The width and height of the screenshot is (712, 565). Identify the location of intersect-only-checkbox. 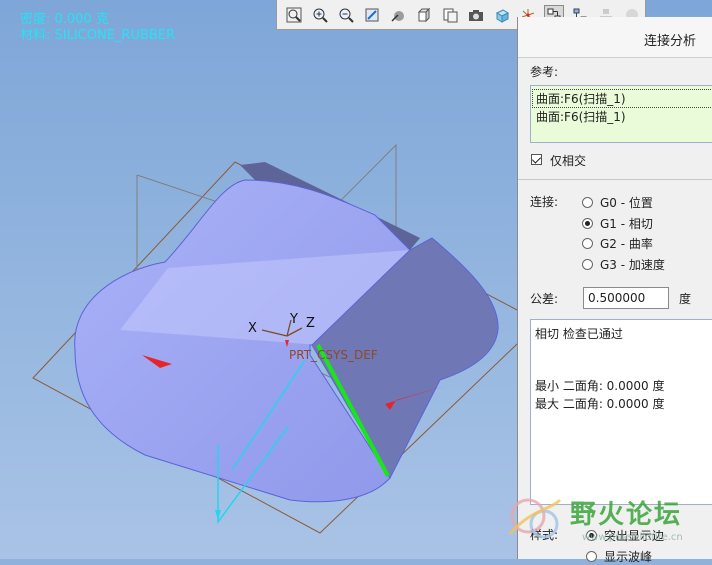
(536, 159).